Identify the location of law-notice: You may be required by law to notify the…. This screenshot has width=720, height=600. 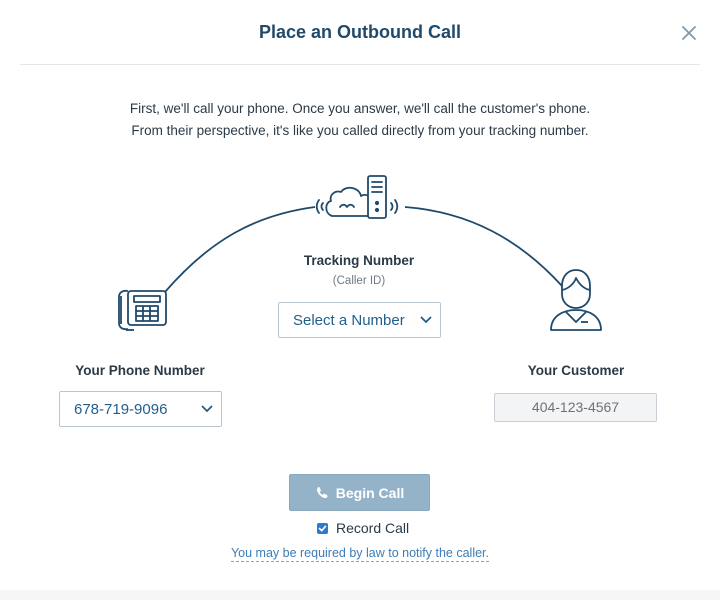
(360, 554).